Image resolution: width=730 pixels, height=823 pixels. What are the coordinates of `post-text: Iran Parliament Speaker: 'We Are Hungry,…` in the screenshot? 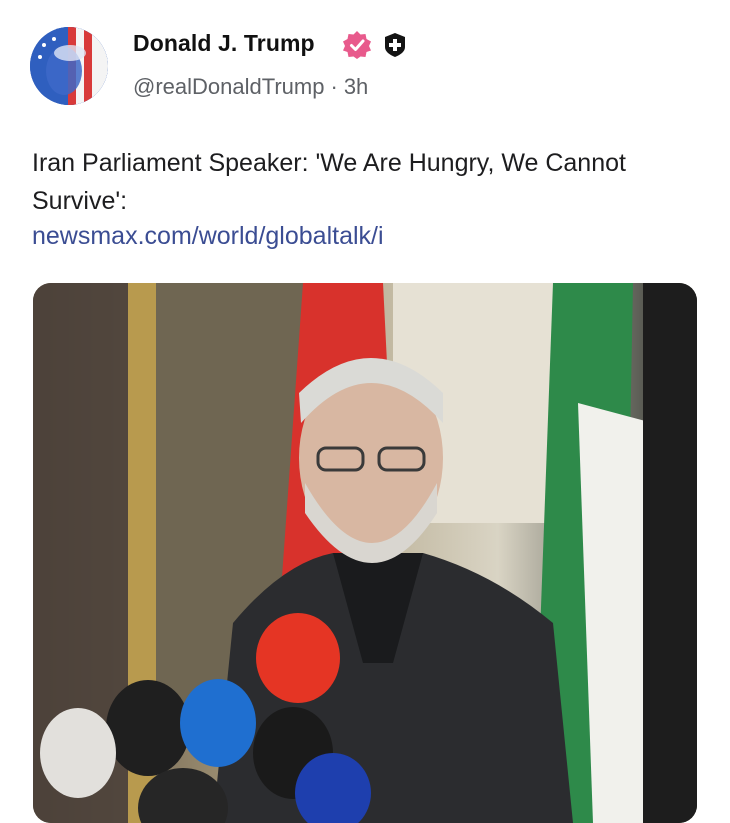 It's located at (329, 182).